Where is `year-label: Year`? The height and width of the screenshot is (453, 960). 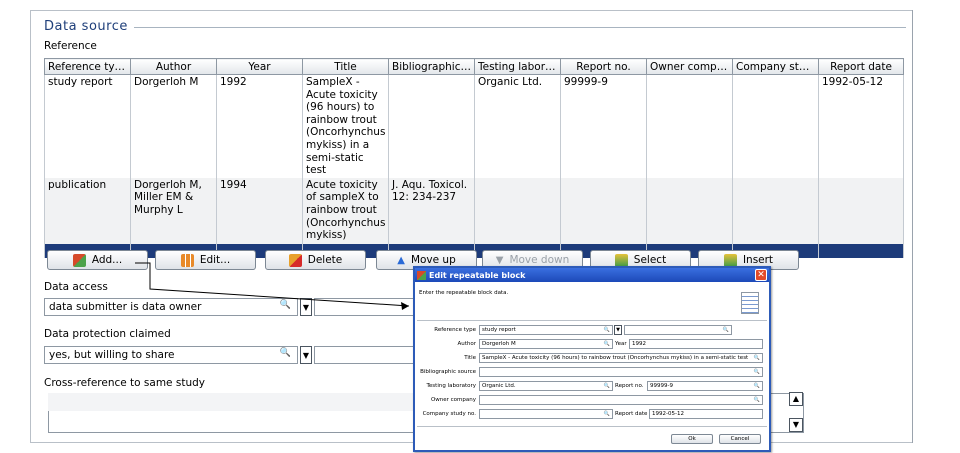
year-label: Year is located at coordinates (621, 344).